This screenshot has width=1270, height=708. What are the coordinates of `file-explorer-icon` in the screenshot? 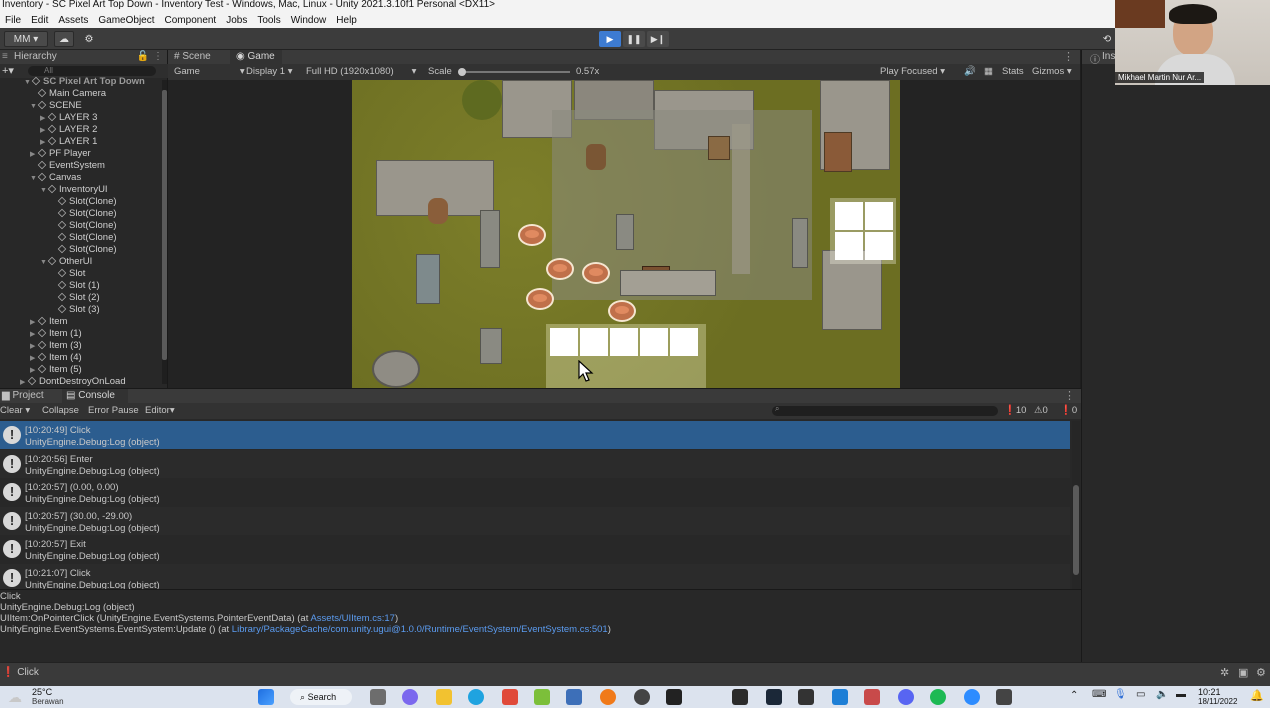 It's located at (444, 697).